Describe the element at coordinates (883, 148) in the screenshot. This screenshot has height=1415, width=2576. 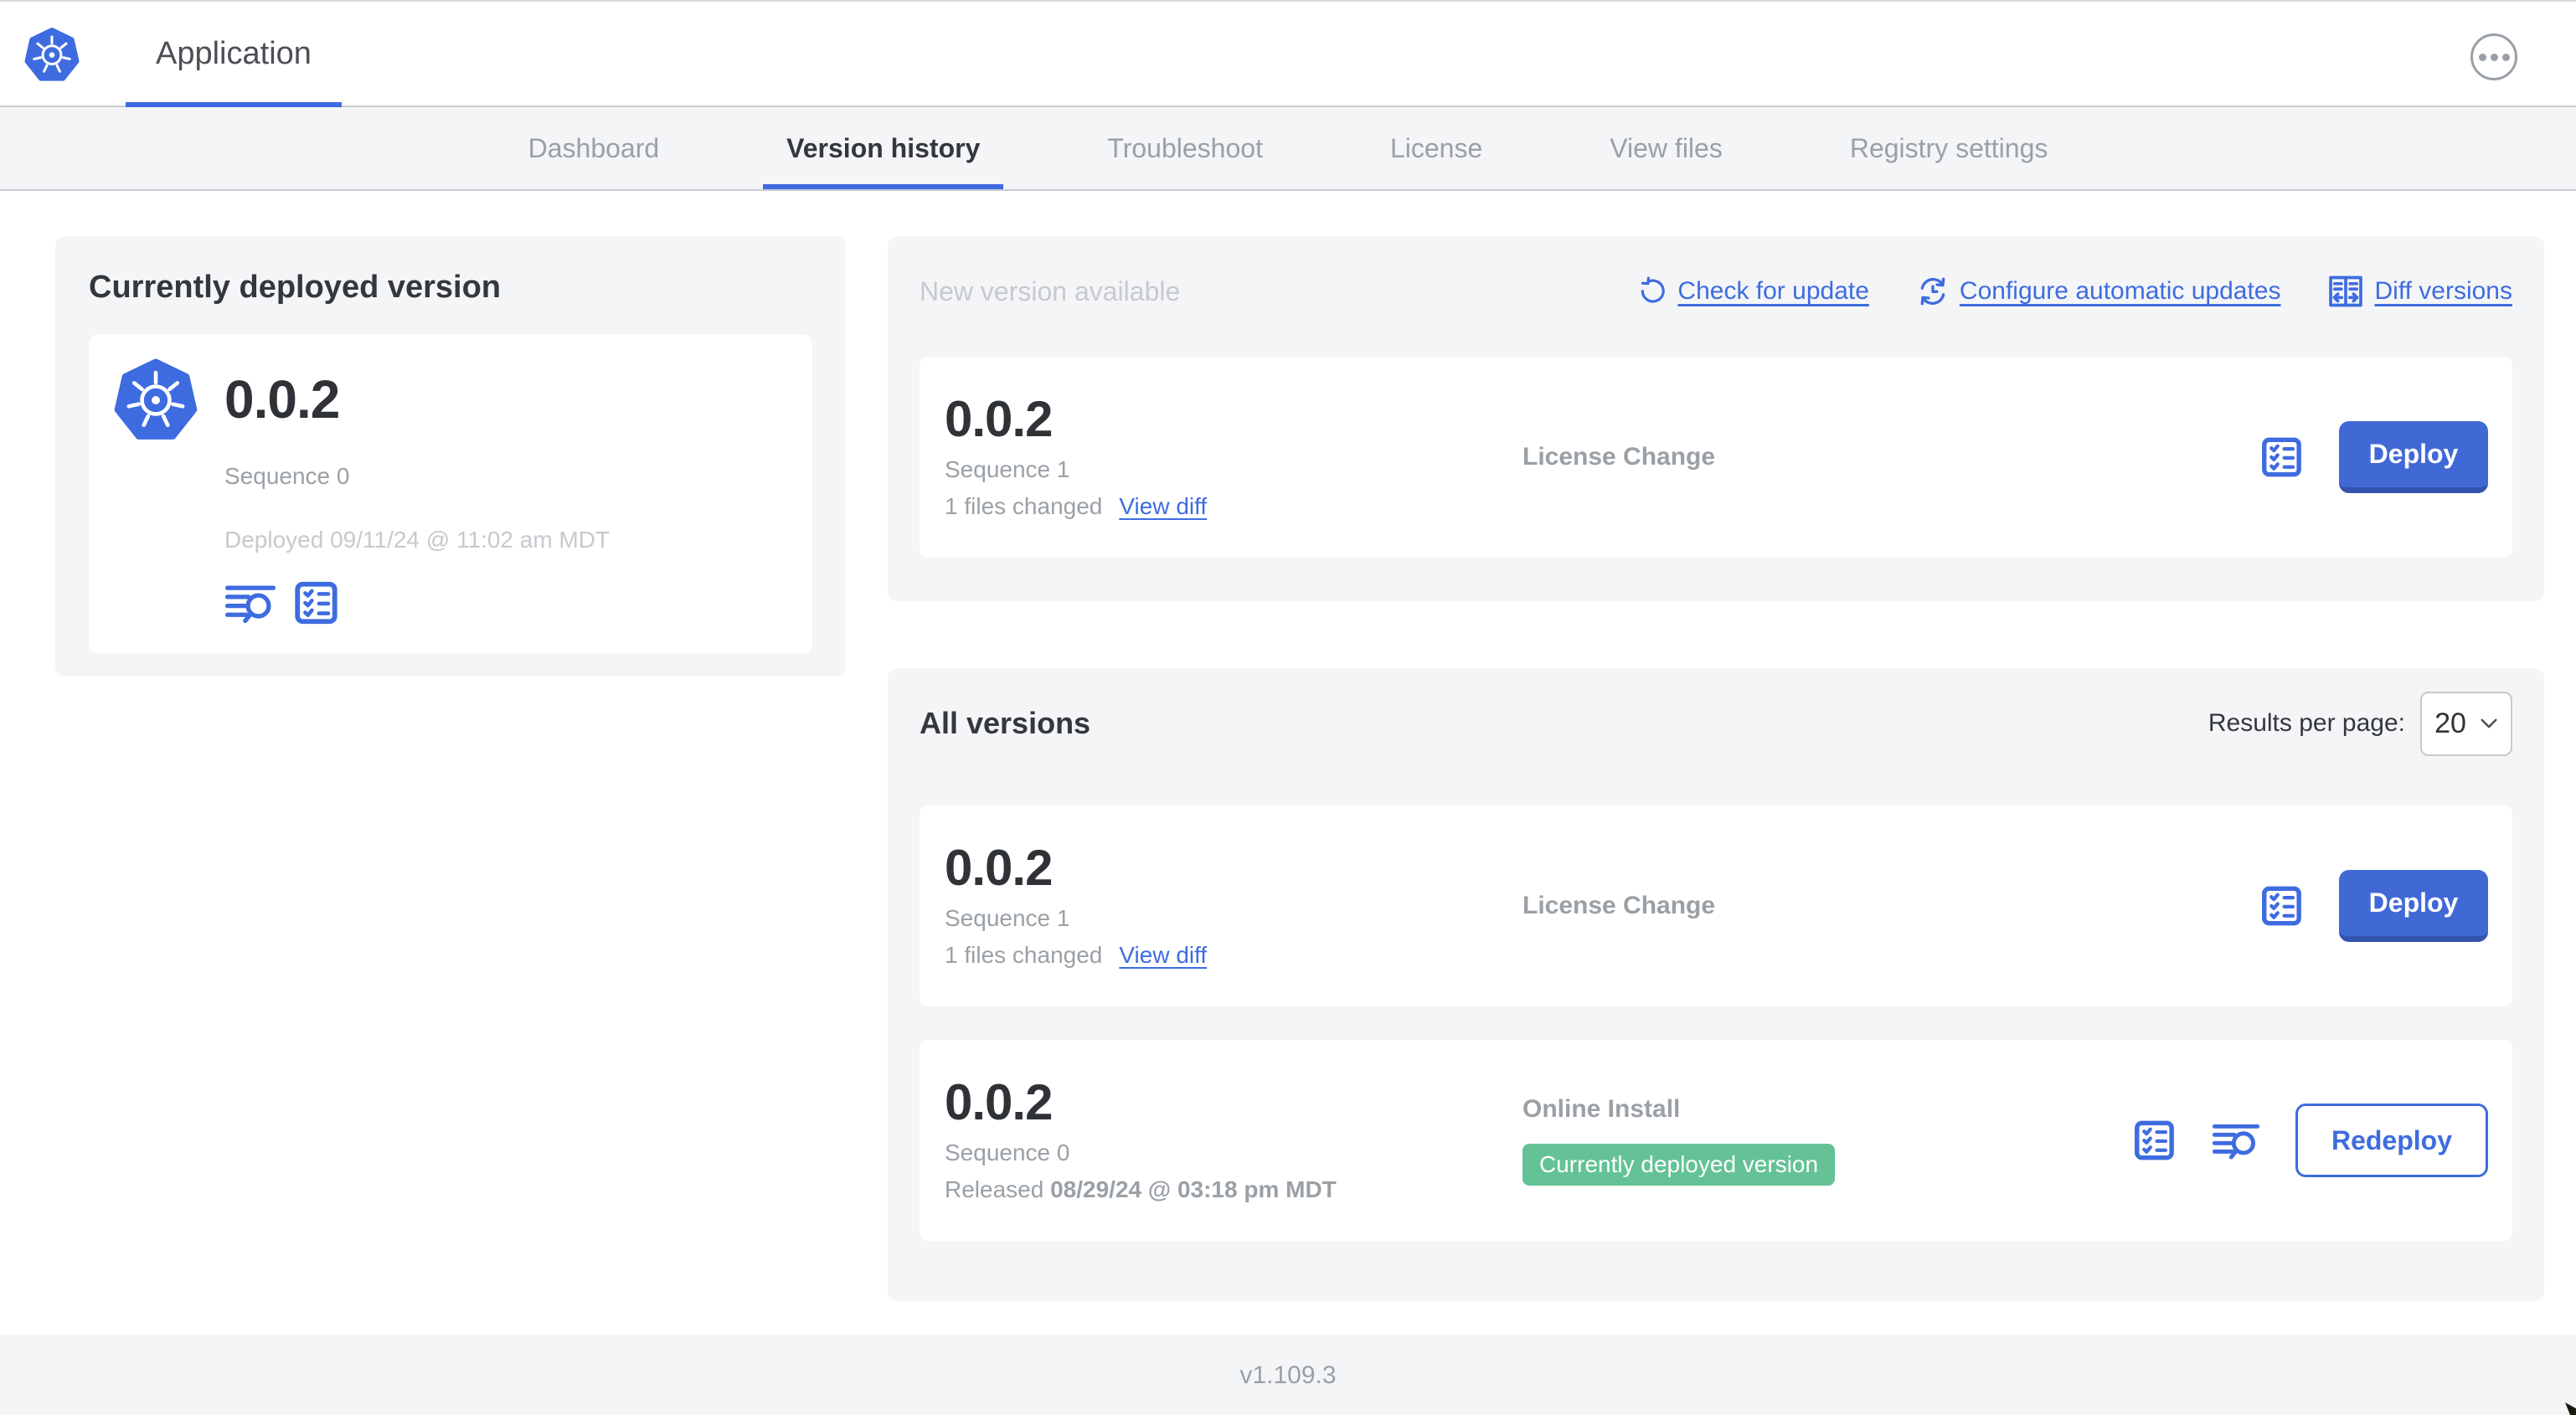
I see `tab-version-history: Version history` at that location.